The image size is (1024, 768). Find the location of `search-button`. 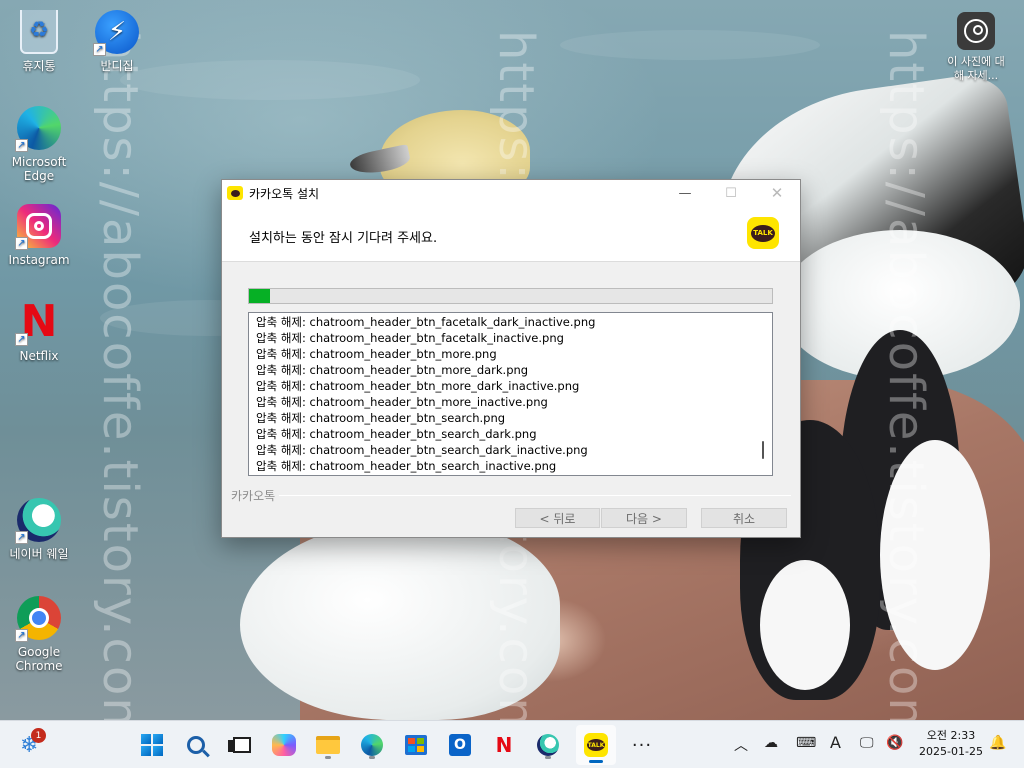

search-button is located at coordinates (196, 745).